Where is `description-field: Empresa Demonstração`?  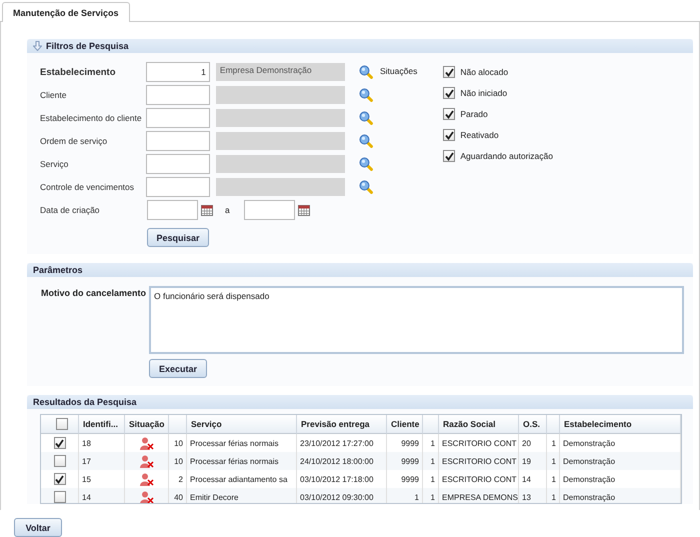
description-field: Empresa Demonstração is located at coordinates (281, 72).